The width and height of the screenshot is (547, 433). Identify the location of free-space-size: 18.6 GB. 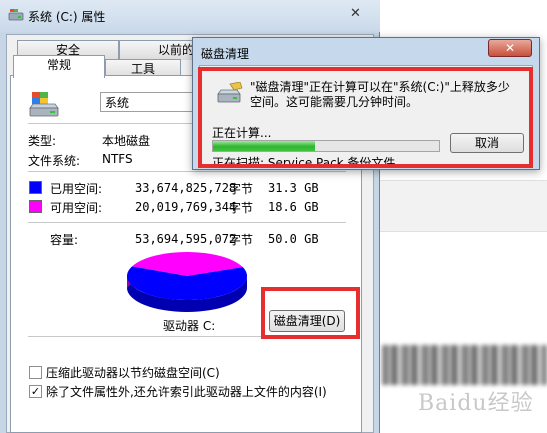
(293, 207).